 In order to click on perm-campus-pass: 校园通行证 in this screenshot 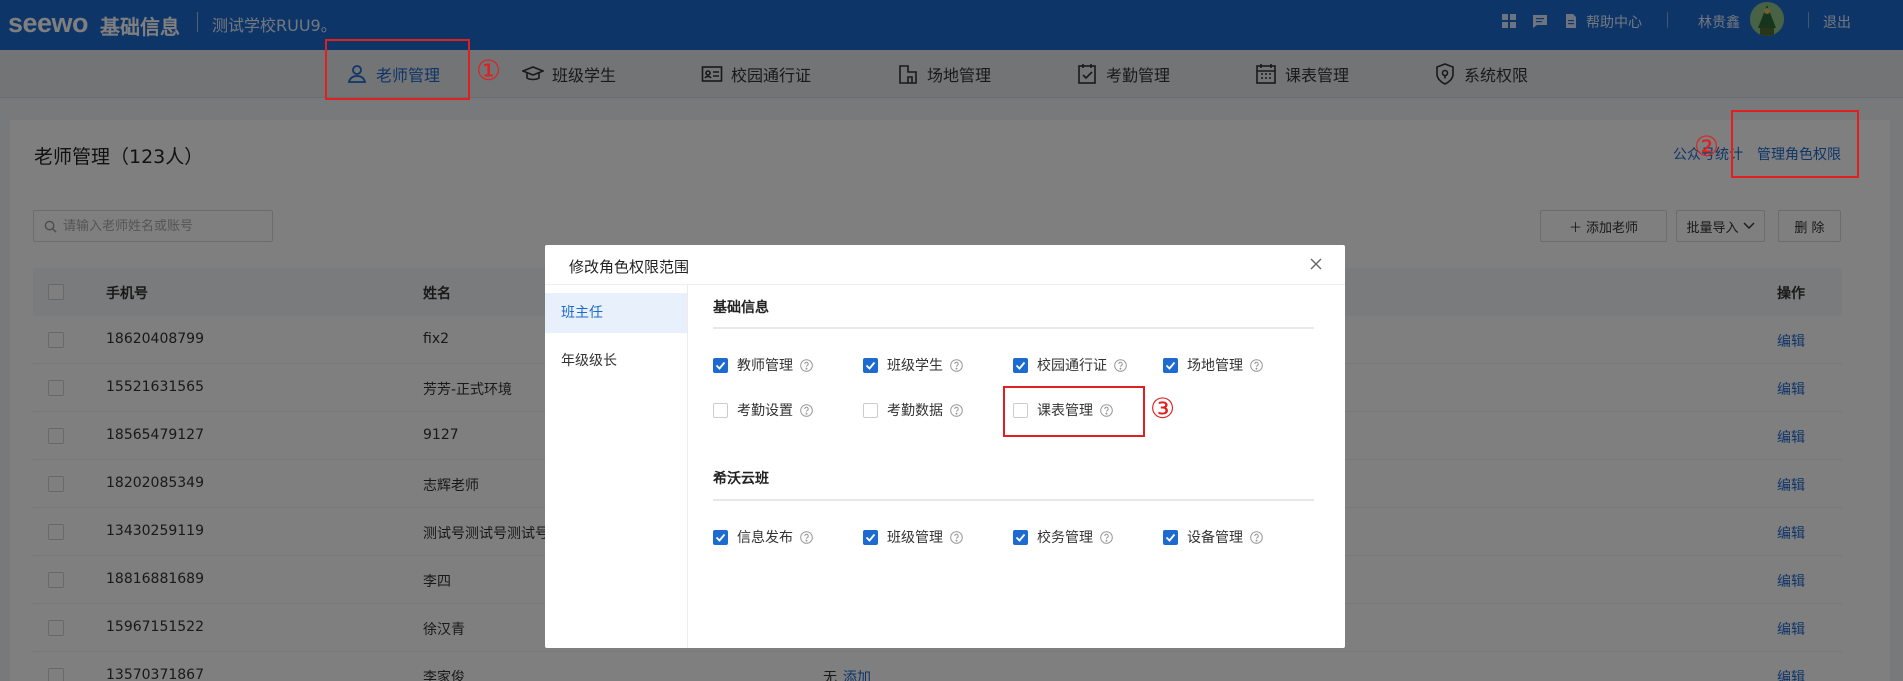, I will do `click(1070, 365)`.